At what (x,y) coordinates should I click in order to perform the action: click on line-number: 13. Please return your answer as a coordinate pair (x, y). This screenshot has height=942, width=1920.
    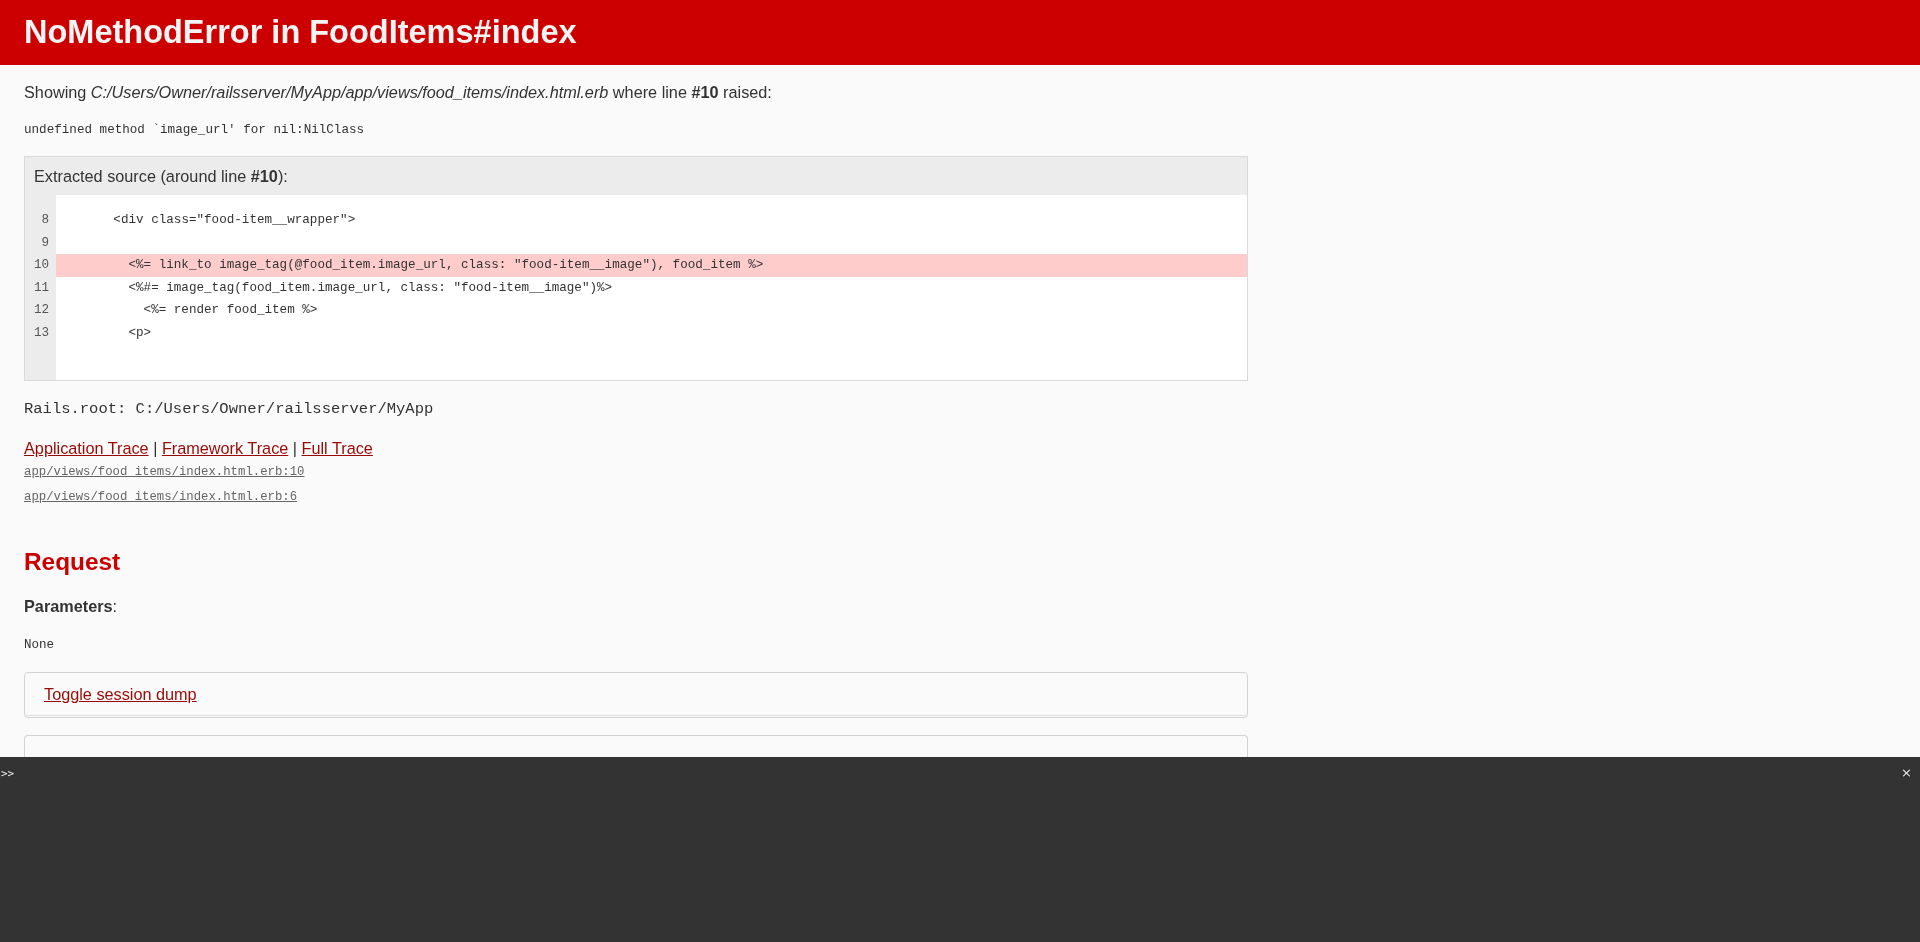
    Looking at the image, I should click on (41, 332).